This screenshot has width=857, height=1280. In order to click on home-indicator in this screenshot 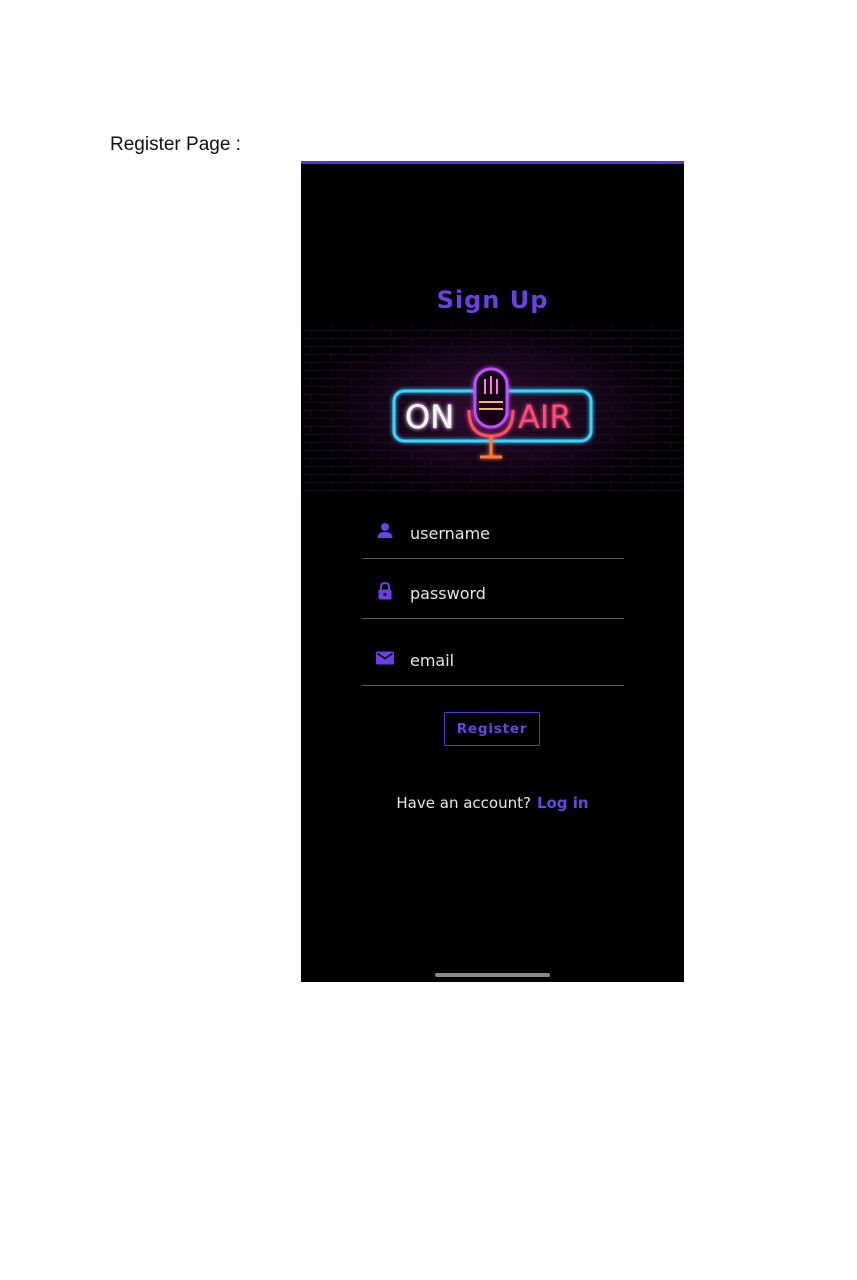, I will do `click(492, 975)`.